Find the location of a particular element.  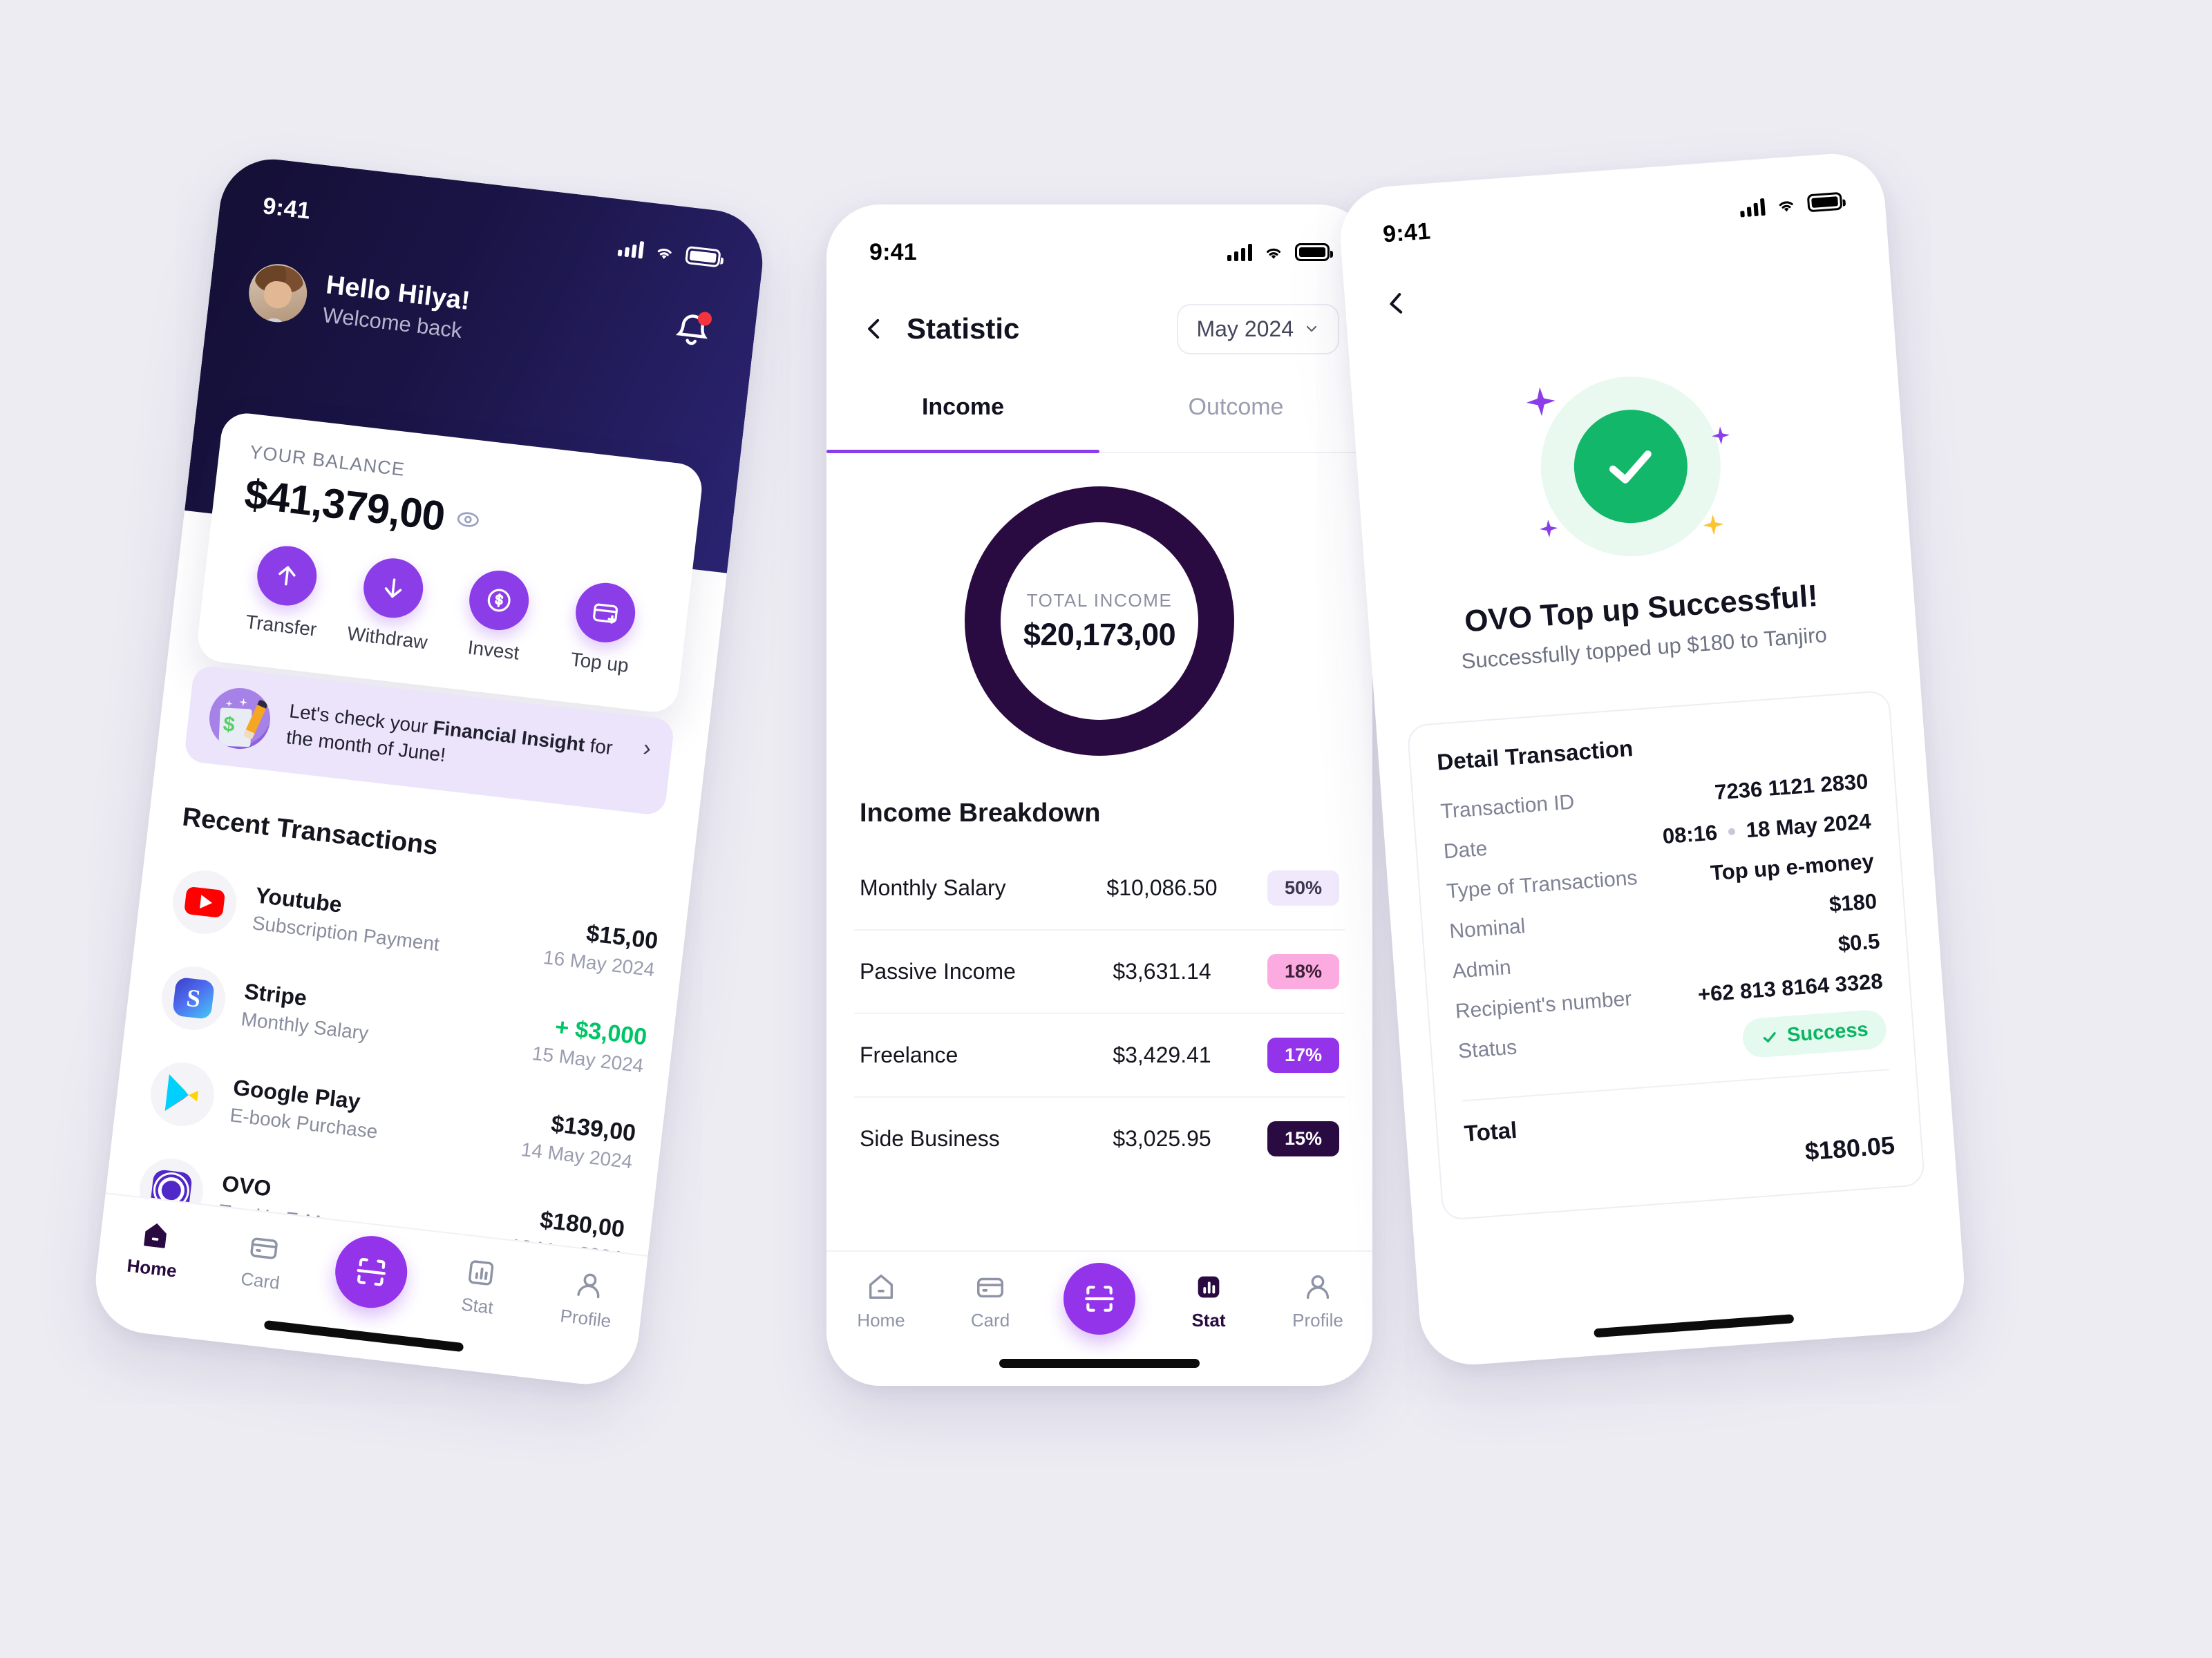

action-withdraw: Withdraw is located at coordinates (391, 604).